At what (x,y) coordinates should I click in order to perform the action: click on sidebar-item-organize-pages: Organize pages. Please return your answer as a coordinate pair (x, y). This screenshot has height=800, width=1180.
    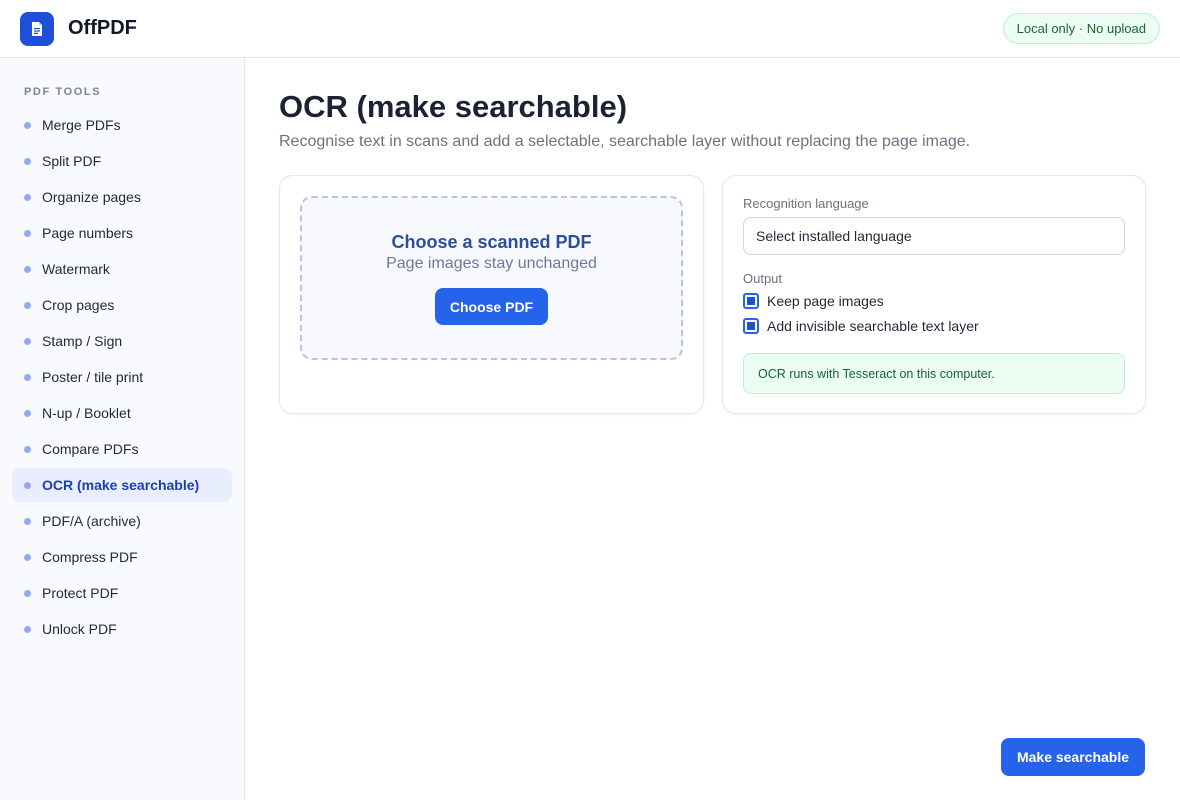
    Looking at the image, I should click on (122, 197).